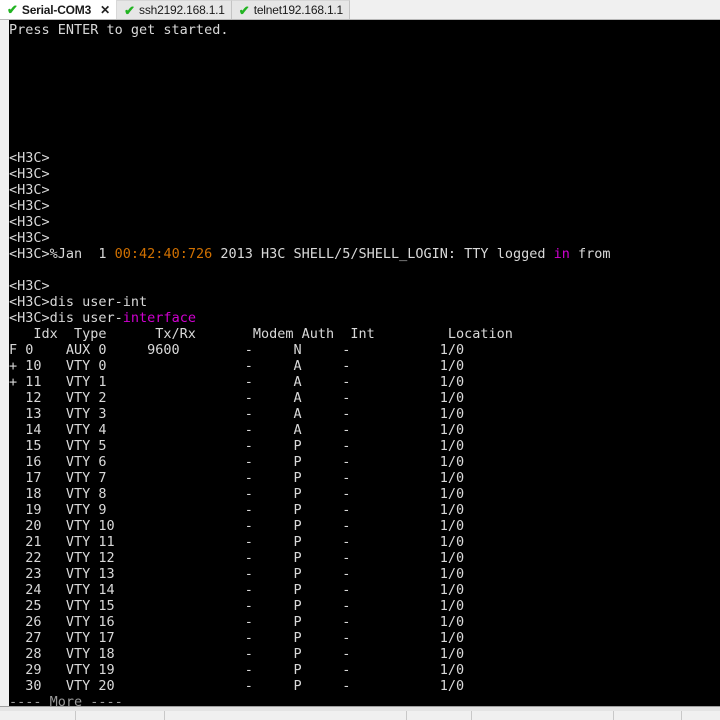 Image resolution: width=720 pixels, height=720 pixels. Describe the element at coordinates (237, 398) in the screenshot. I see `table-row: 12 VTY 2 - A - 1/0` at that location.